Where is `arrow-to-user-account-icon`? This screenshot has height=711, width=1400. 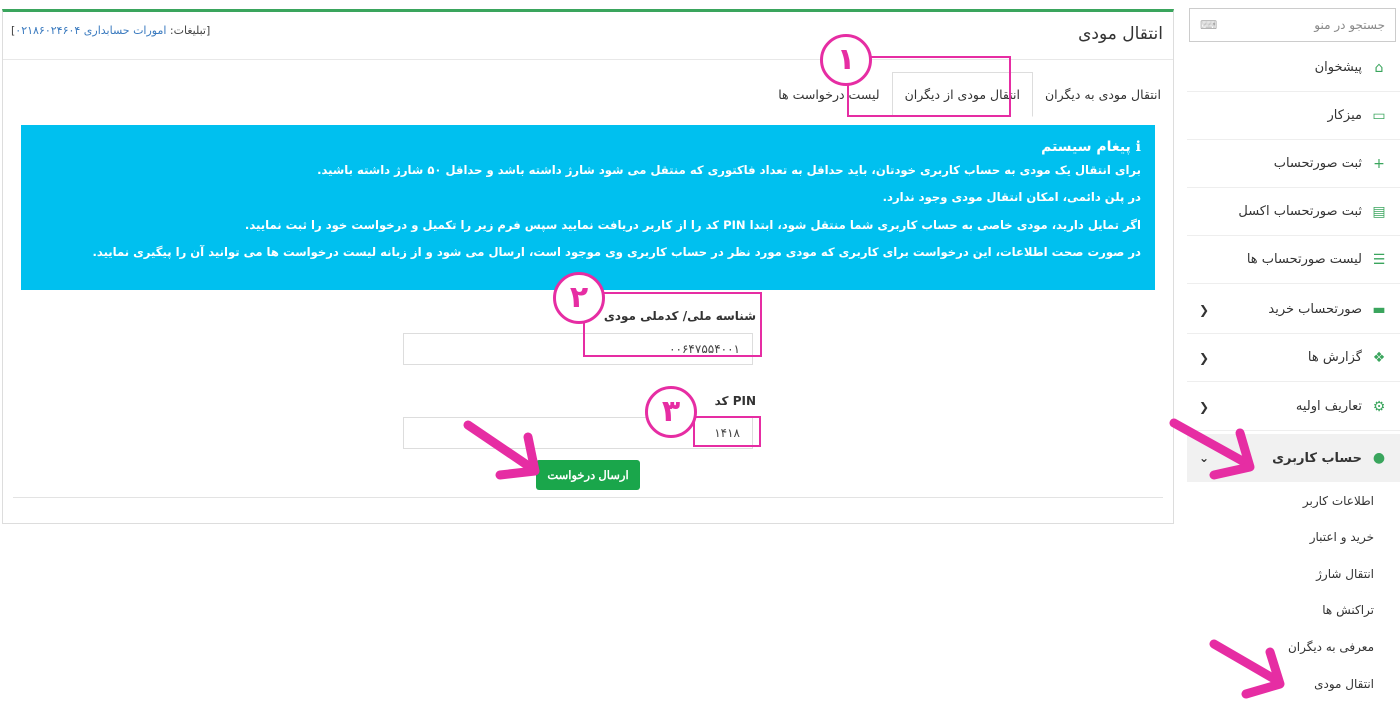 arrow-to-user-account-icon is located at coordinates (1212, 449).